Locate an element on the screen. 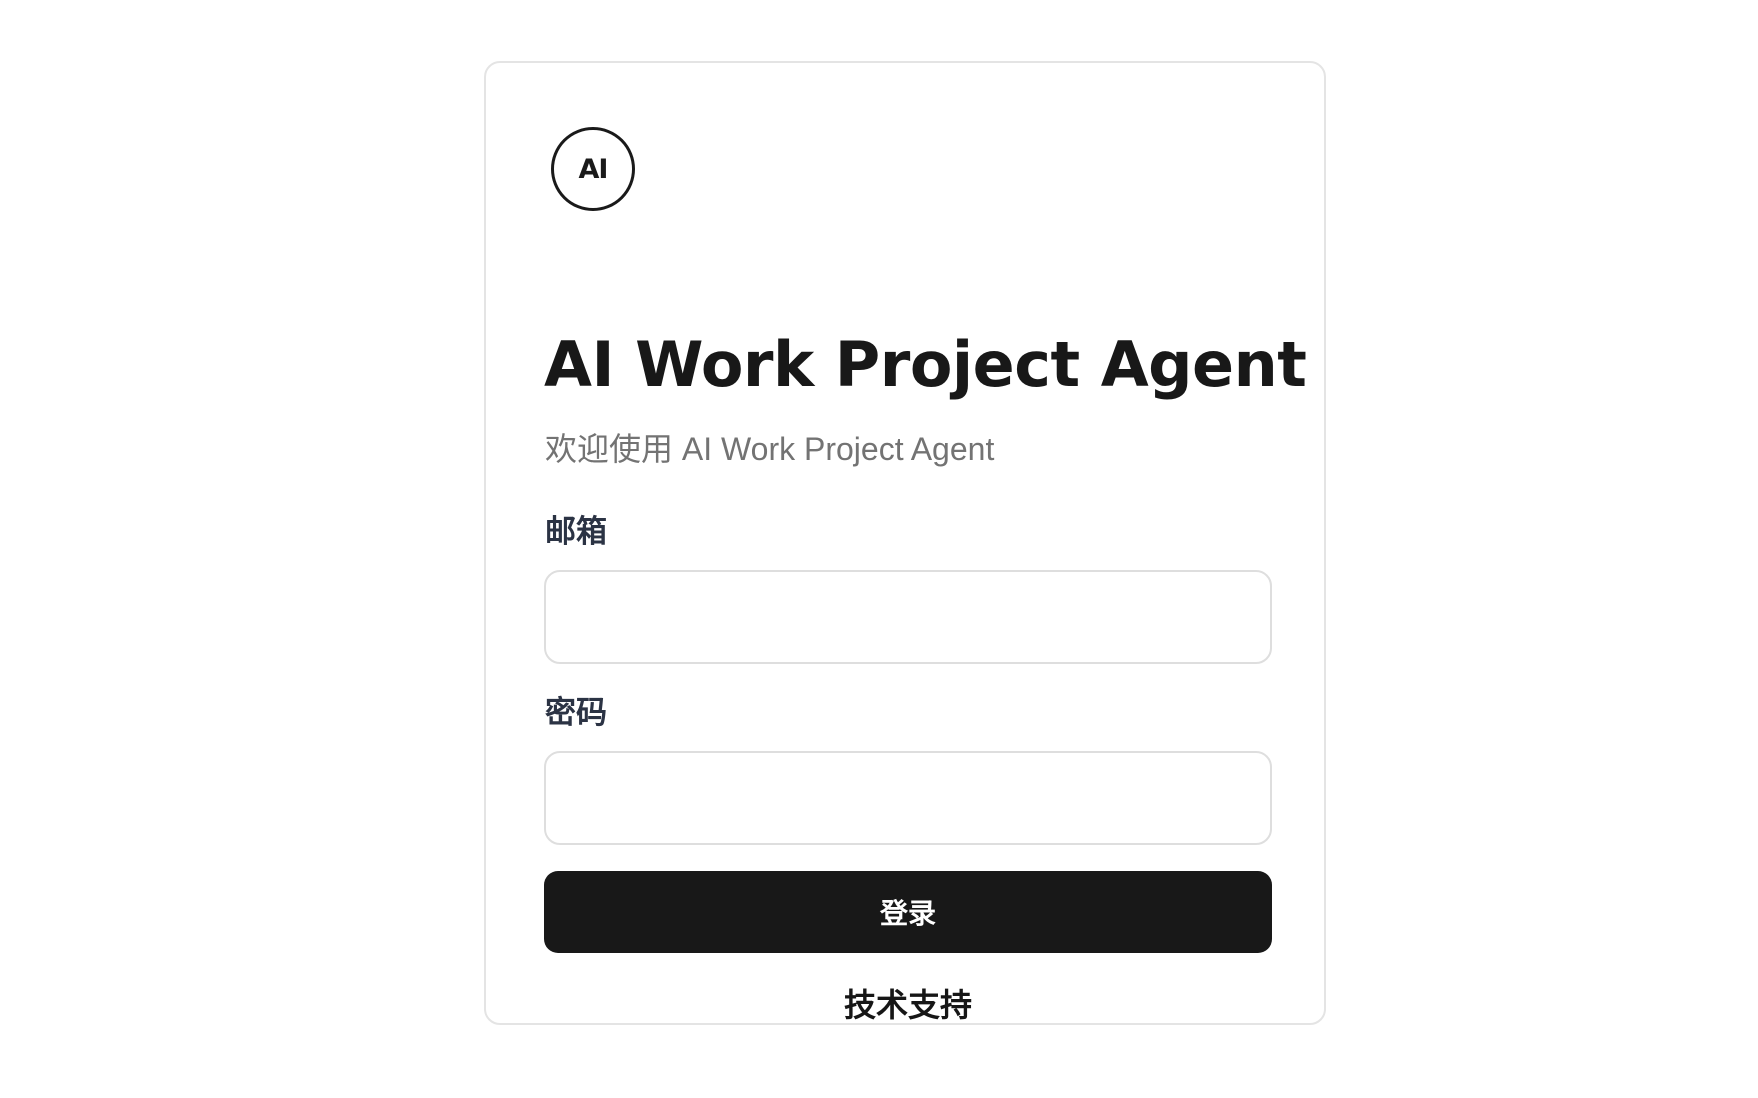 This screenshot has height=1098, width=1758. email-input is located at coordinates (908, 617).